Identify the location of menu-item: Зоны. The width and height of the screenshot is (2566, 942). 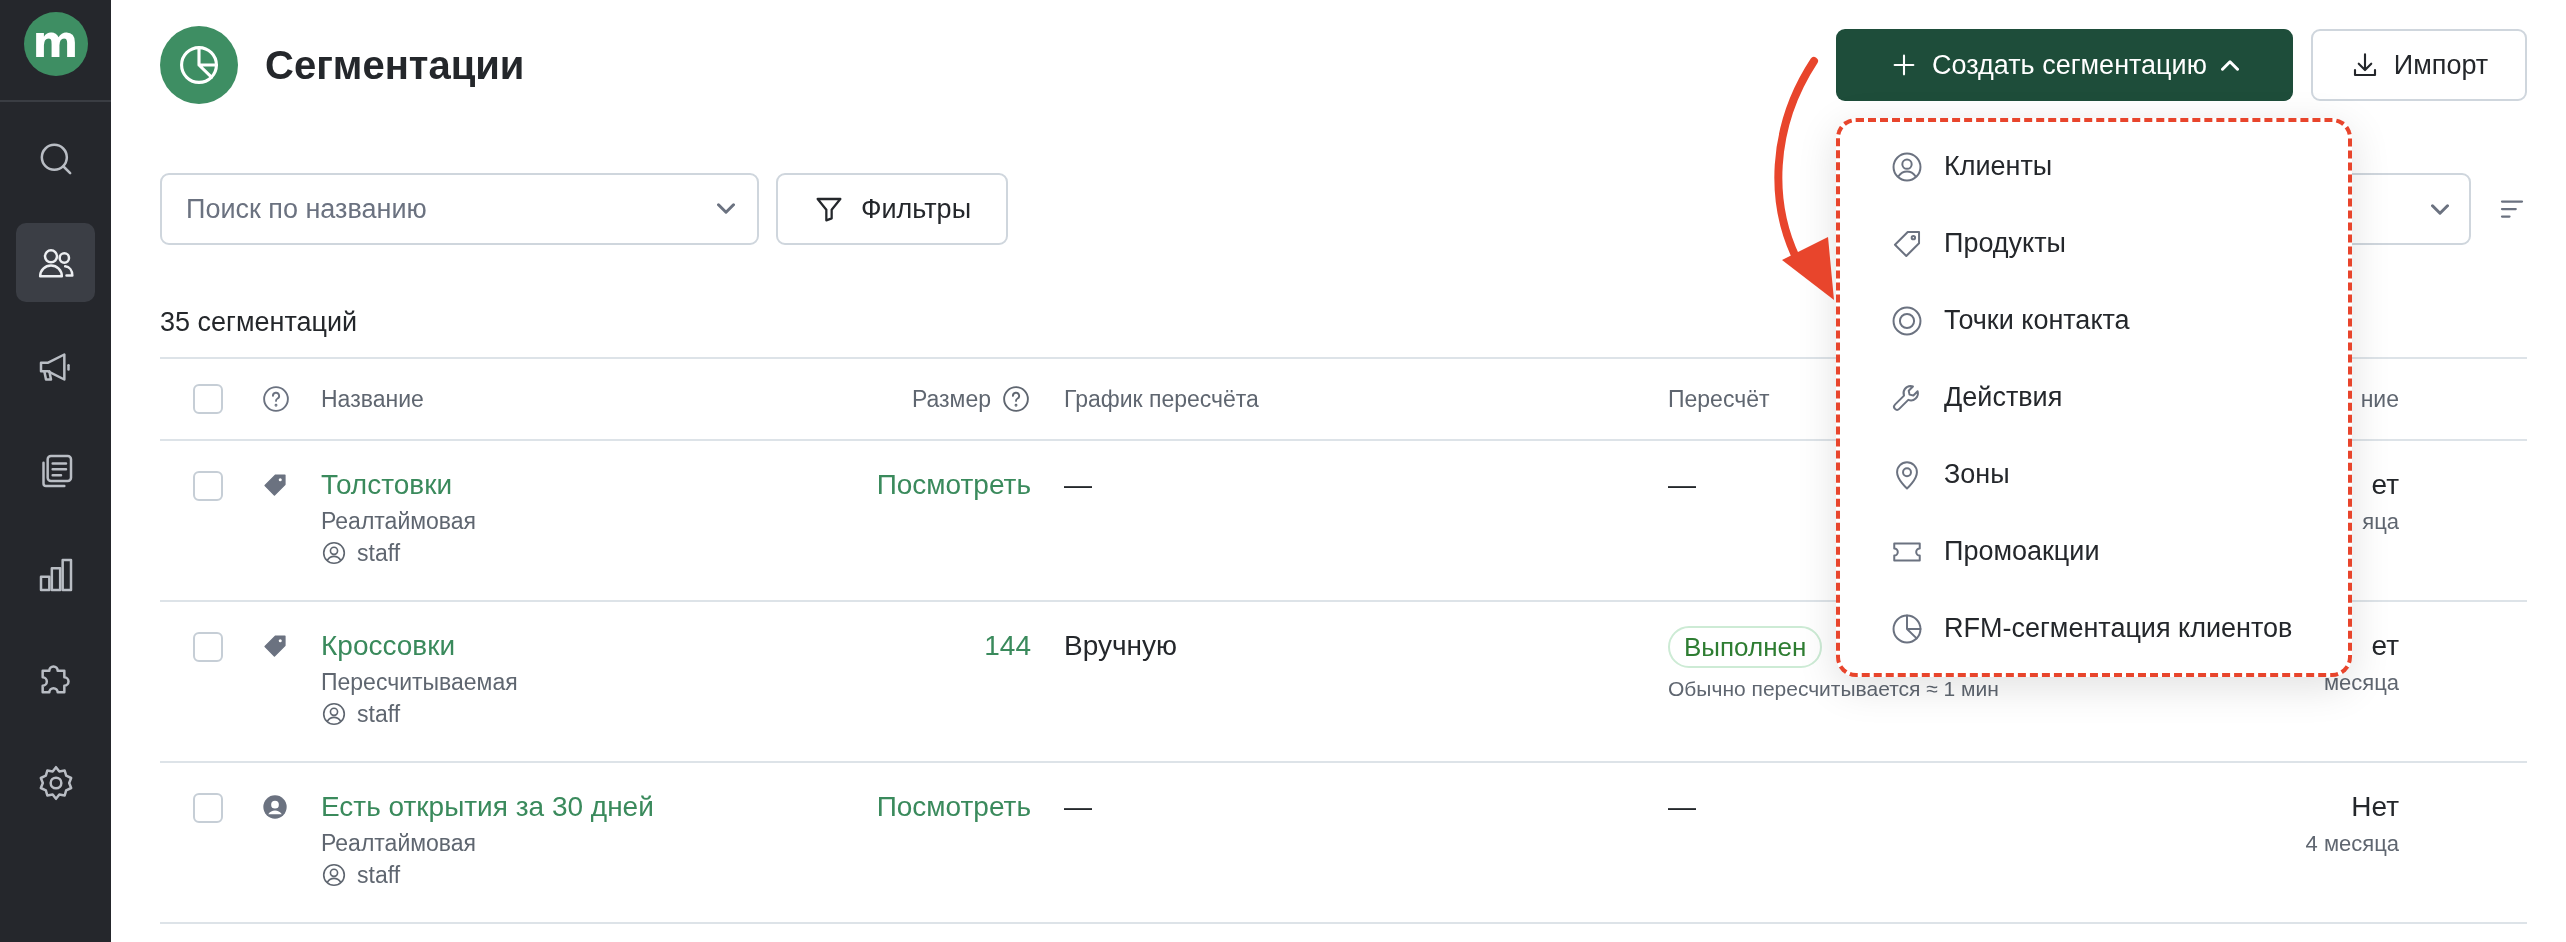
(2094, 474).